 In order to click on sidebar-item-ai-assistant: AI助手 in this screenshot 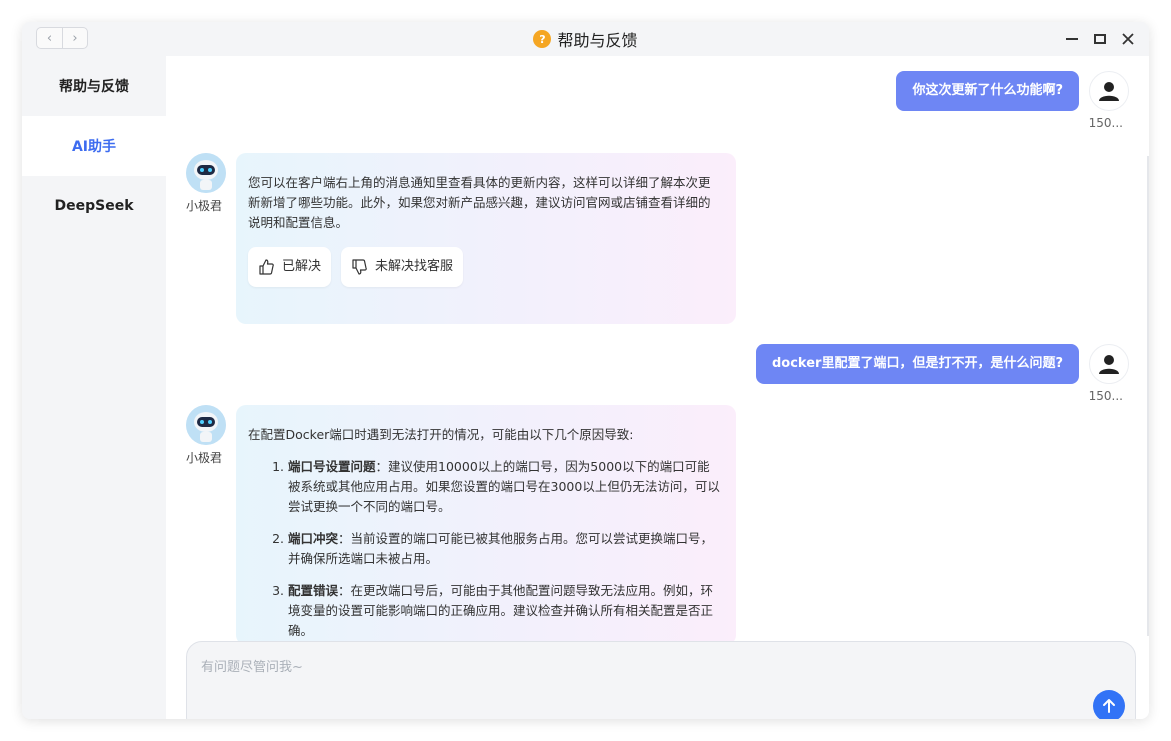, I will do `click(94, 146)`.